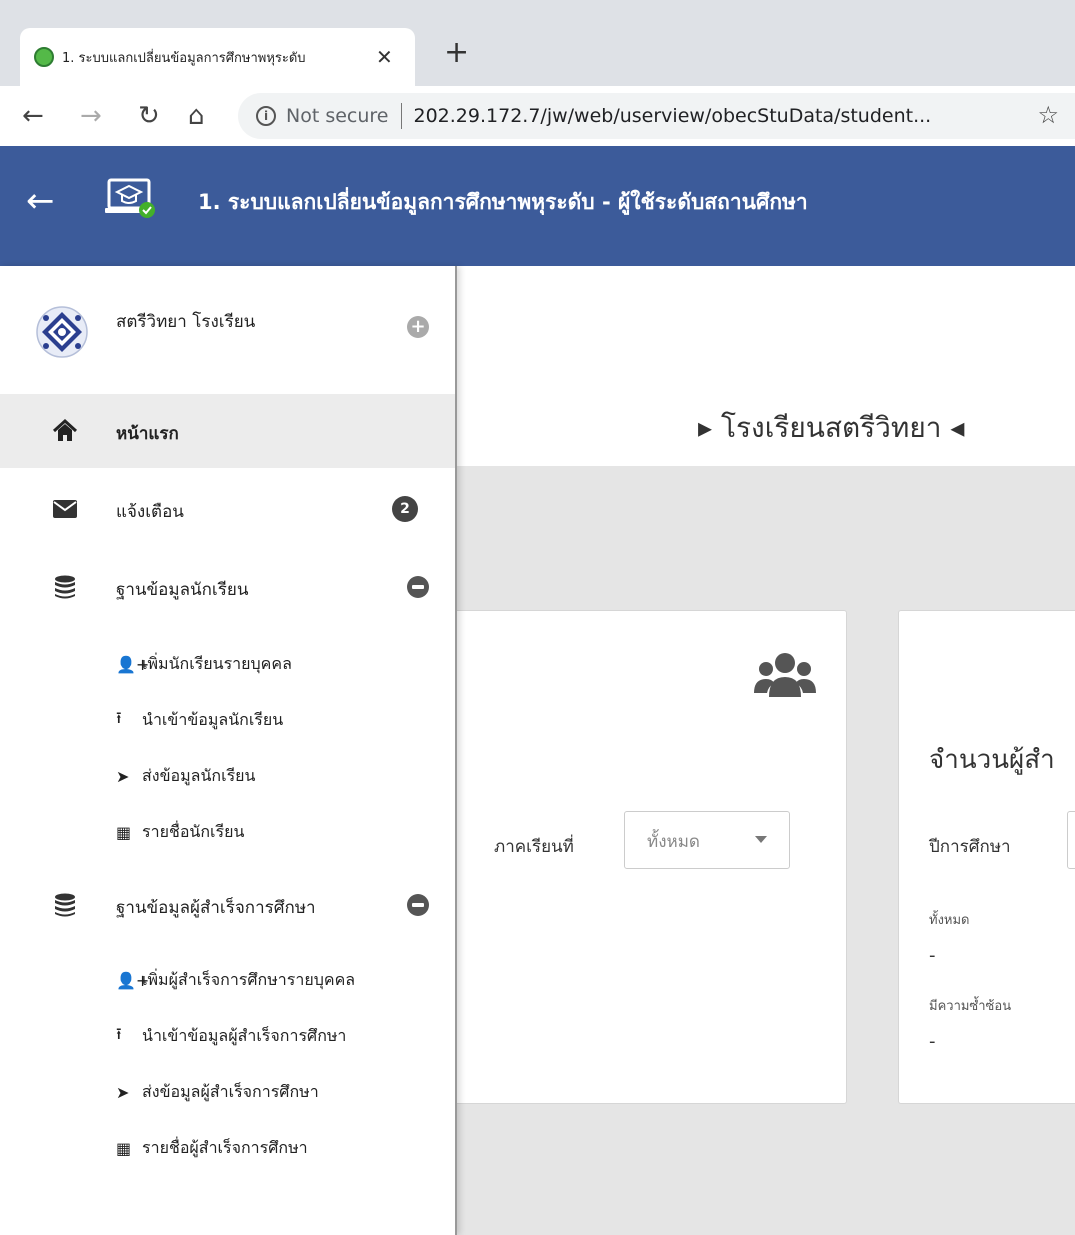  I want to click on address-divider, so click(401, 116).